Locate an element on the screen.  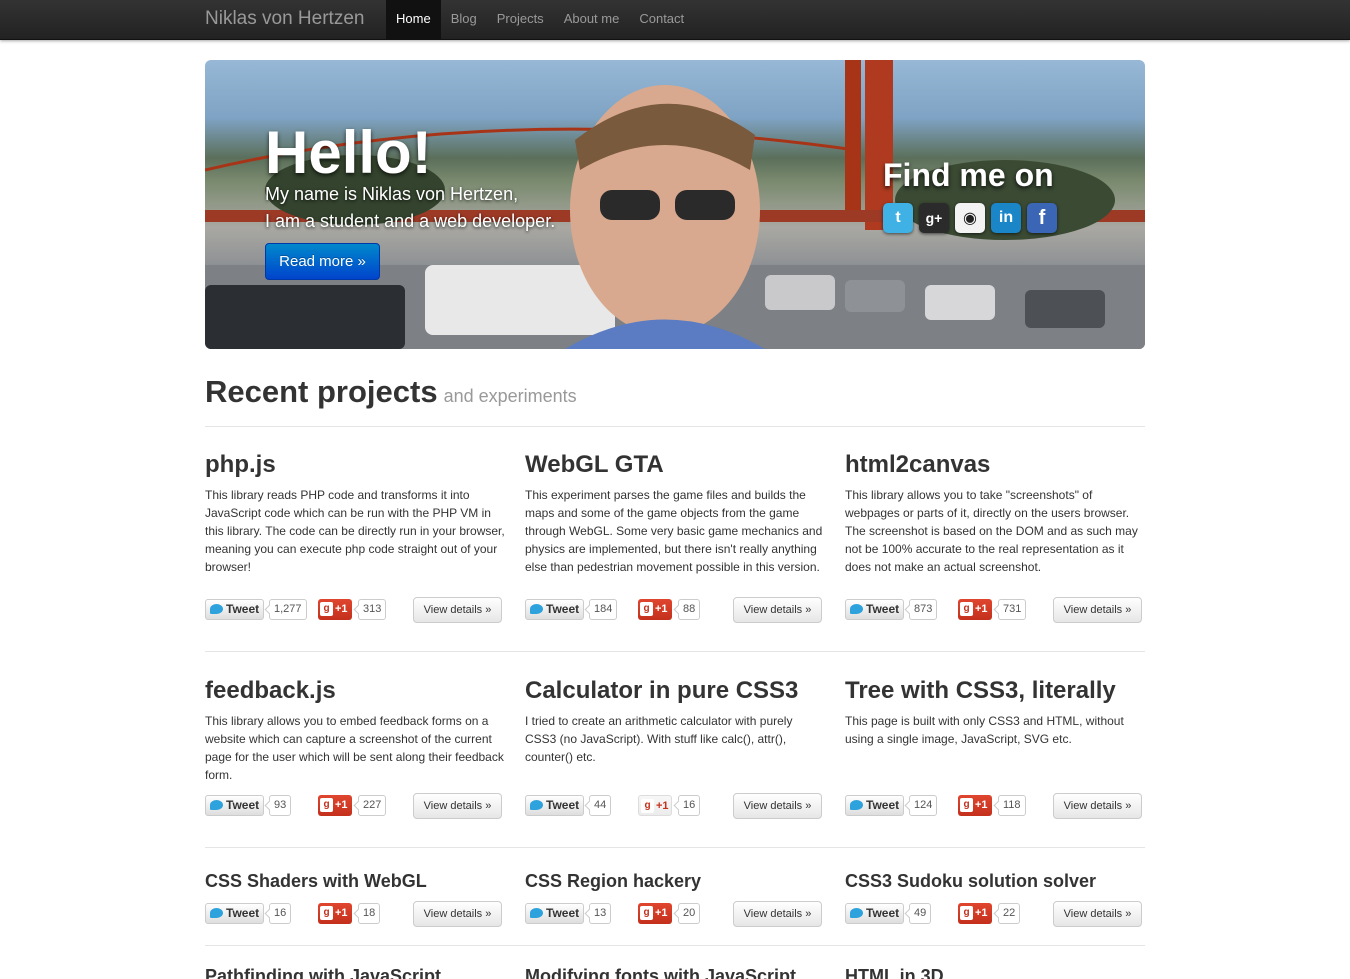
project-actions: Tweet 16 g +1 18 View details » is located at coordinates (355, 914).